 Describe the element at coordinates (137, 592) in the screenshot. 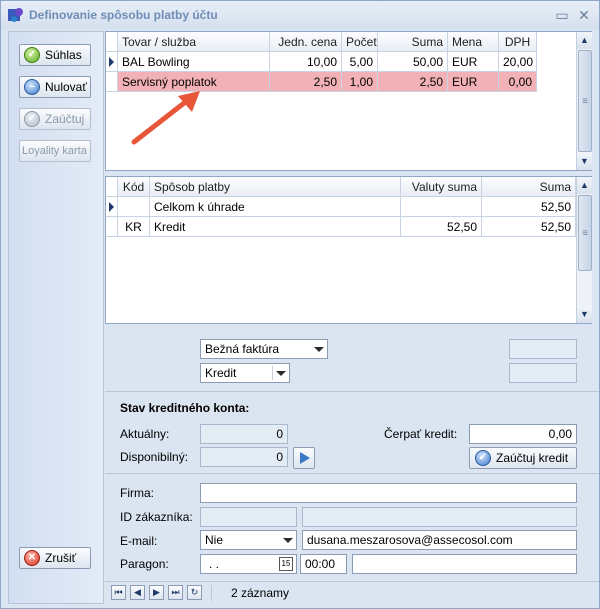

I see `previous-record-icon: ◀` at that location.